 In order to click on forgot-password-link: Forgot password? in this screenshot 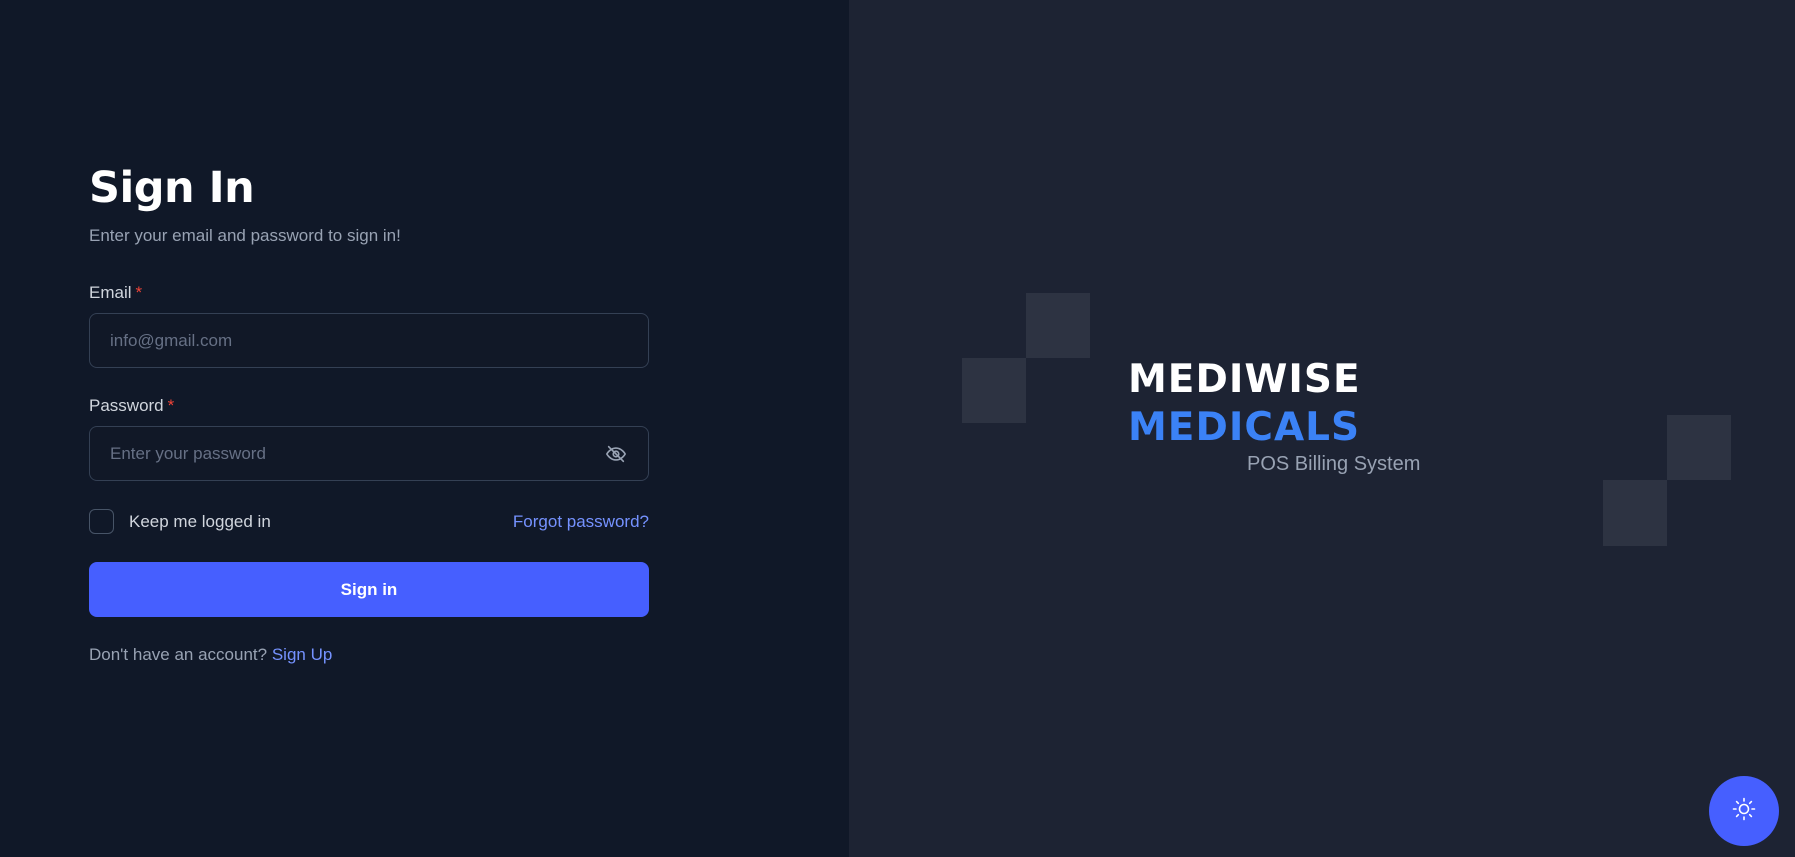, I will do `click(581, 522)`.